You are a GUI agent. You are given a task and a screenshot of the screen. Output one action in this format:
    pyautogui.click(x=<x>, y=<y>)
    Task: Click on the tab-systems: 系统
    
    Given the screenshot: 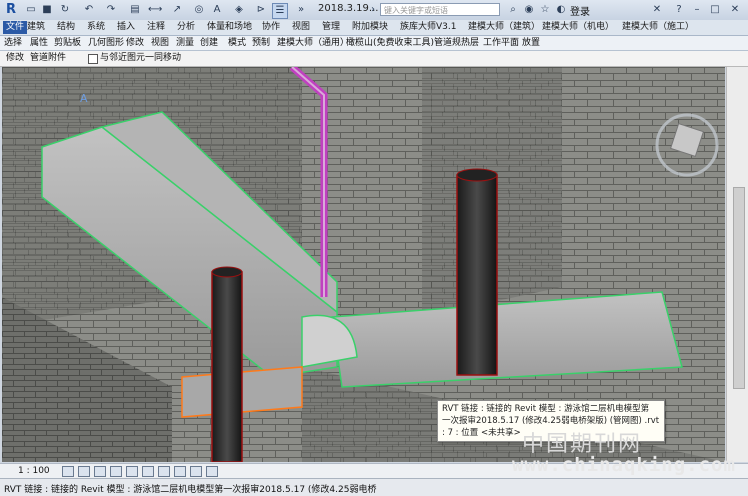 What is the action you would take?
    pyautogui.click(x=96, y=27)
    